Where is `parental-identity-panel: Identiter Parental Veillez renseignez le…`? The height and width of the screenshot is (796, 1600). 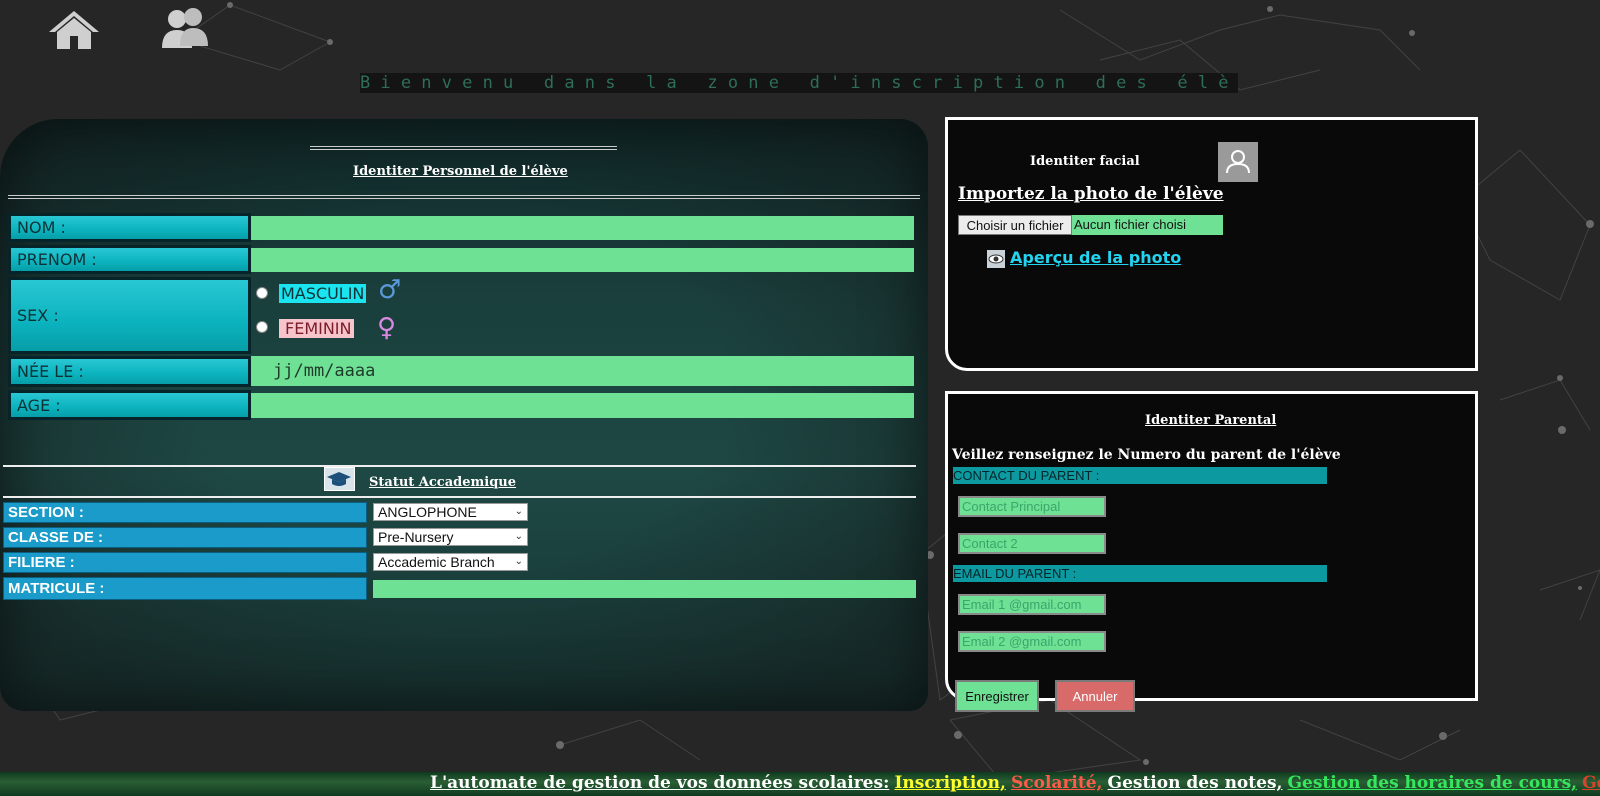
parental-identity-panel: Identiter Parental Veillez renseignez le… is located at coordinates (1211, 546).